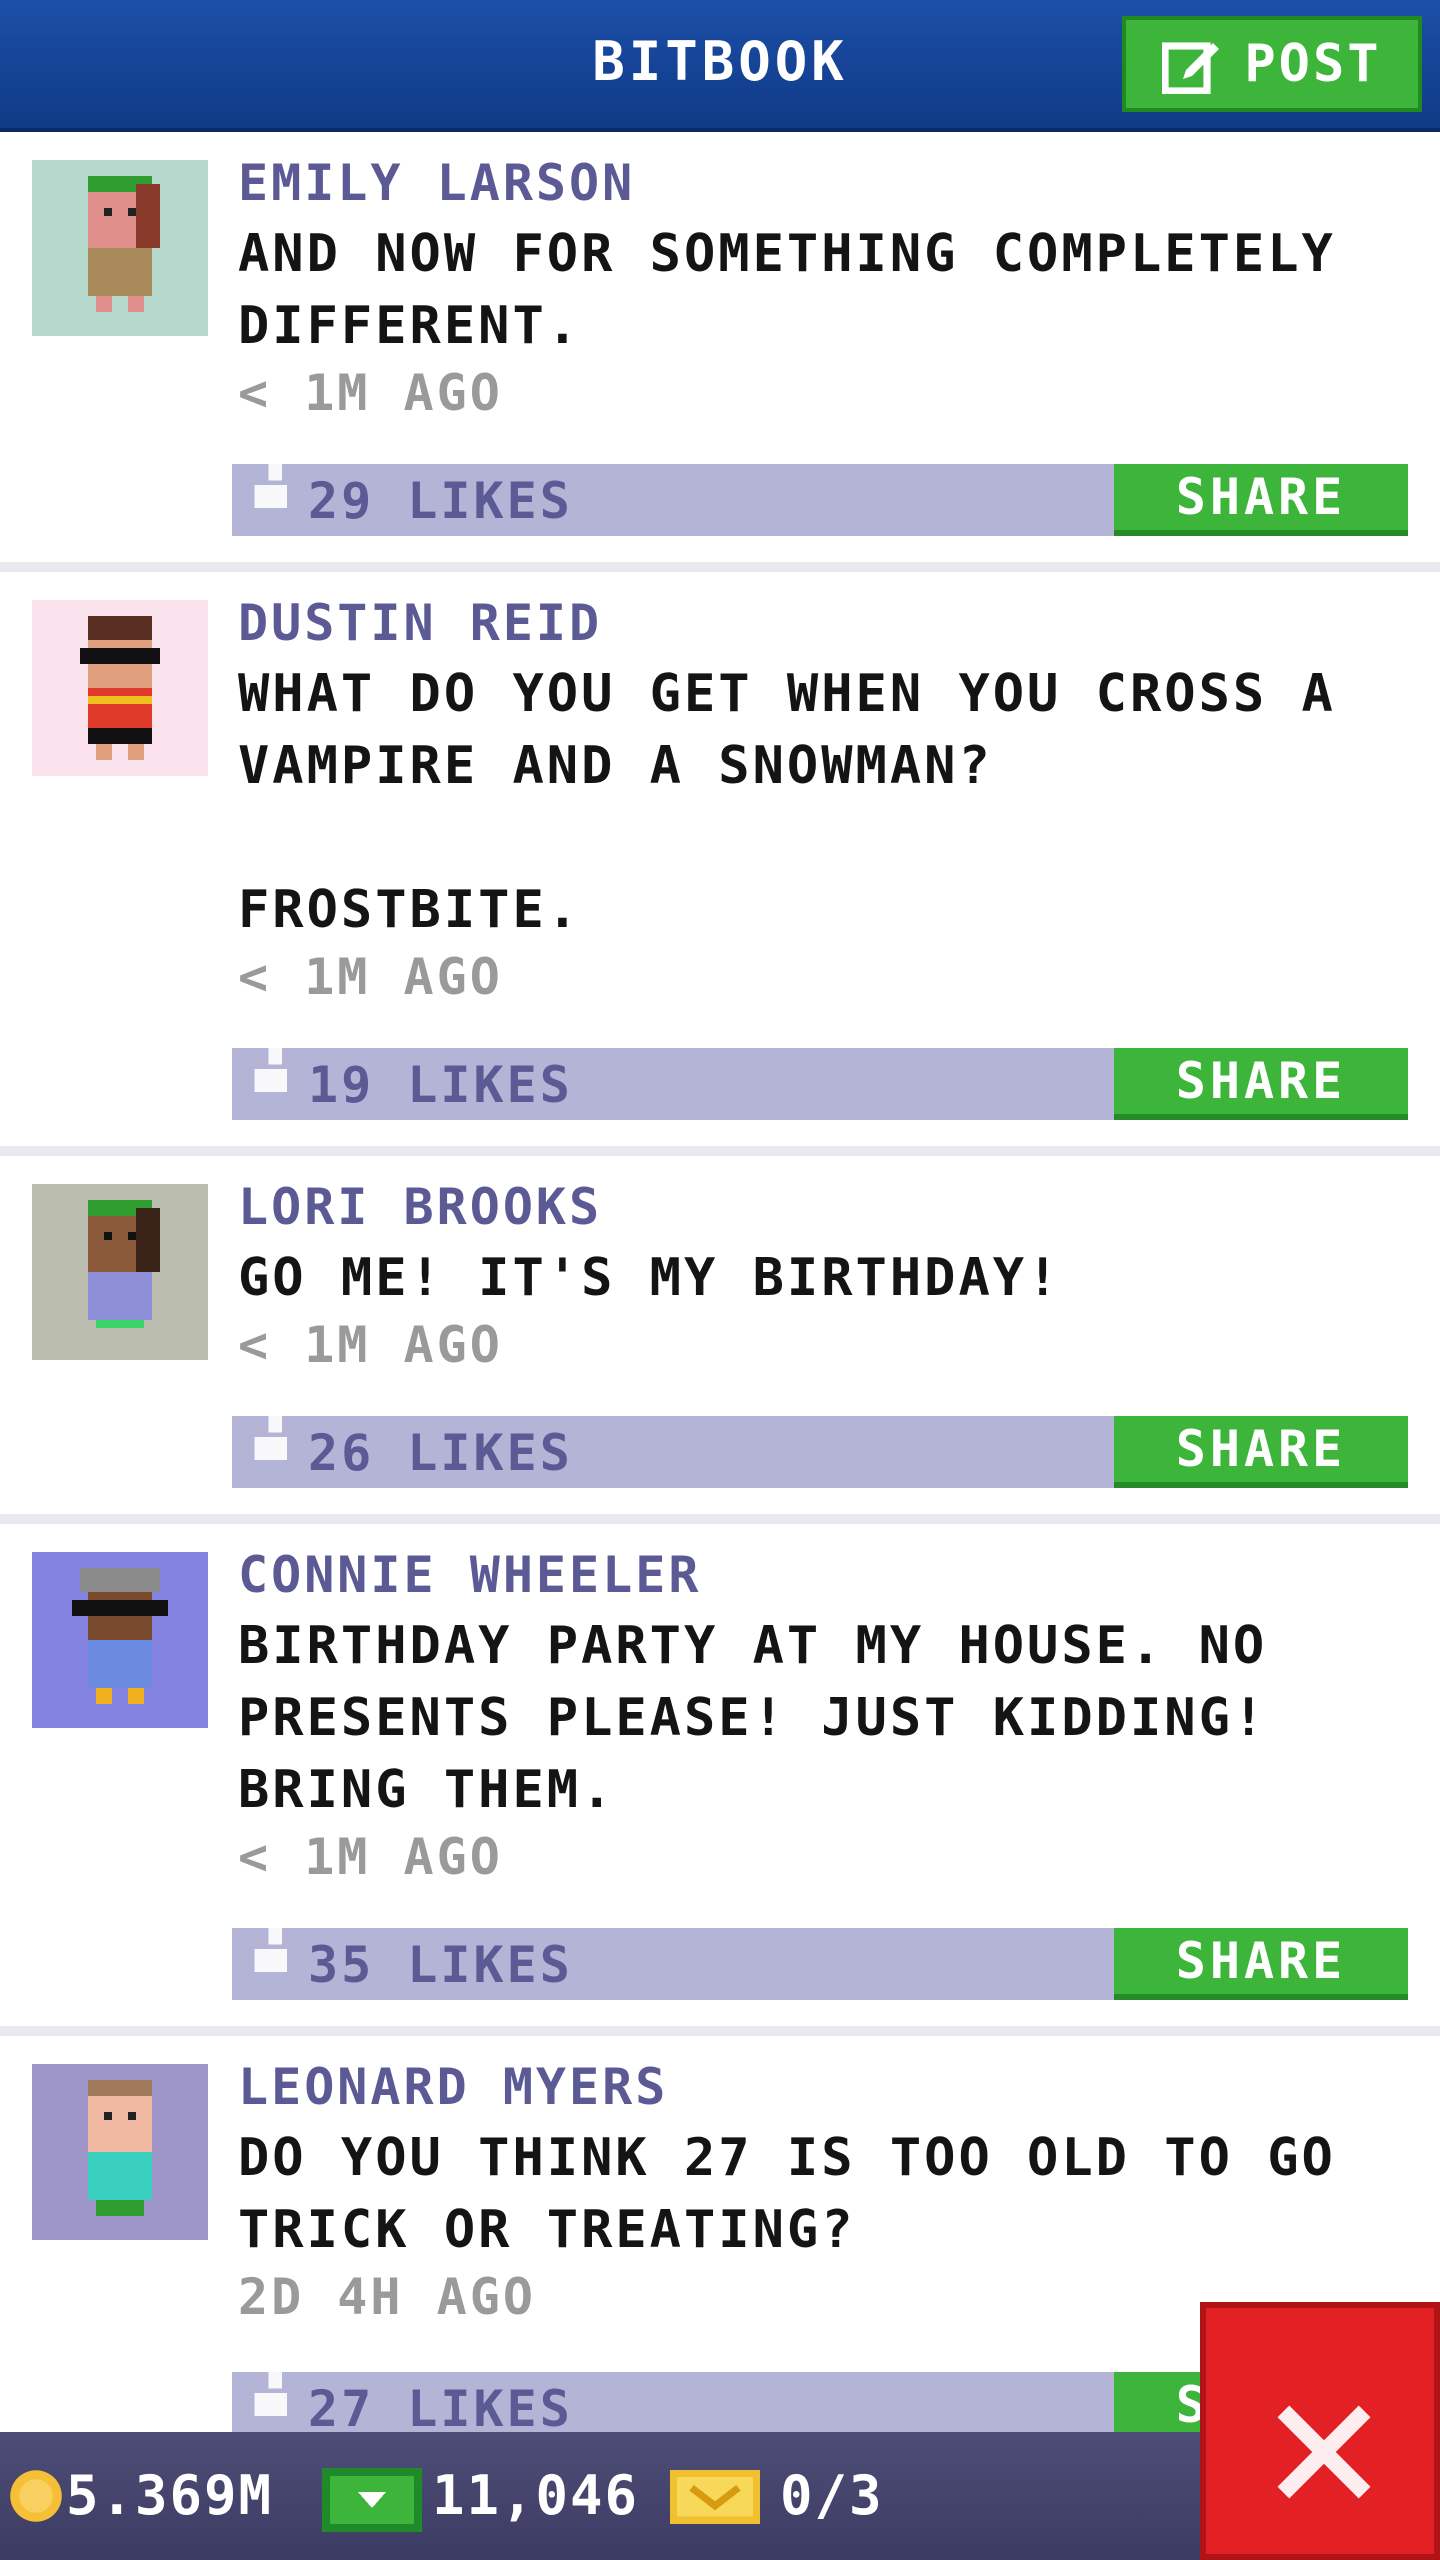  I want to click on close-icon, so click(1324, 2452).